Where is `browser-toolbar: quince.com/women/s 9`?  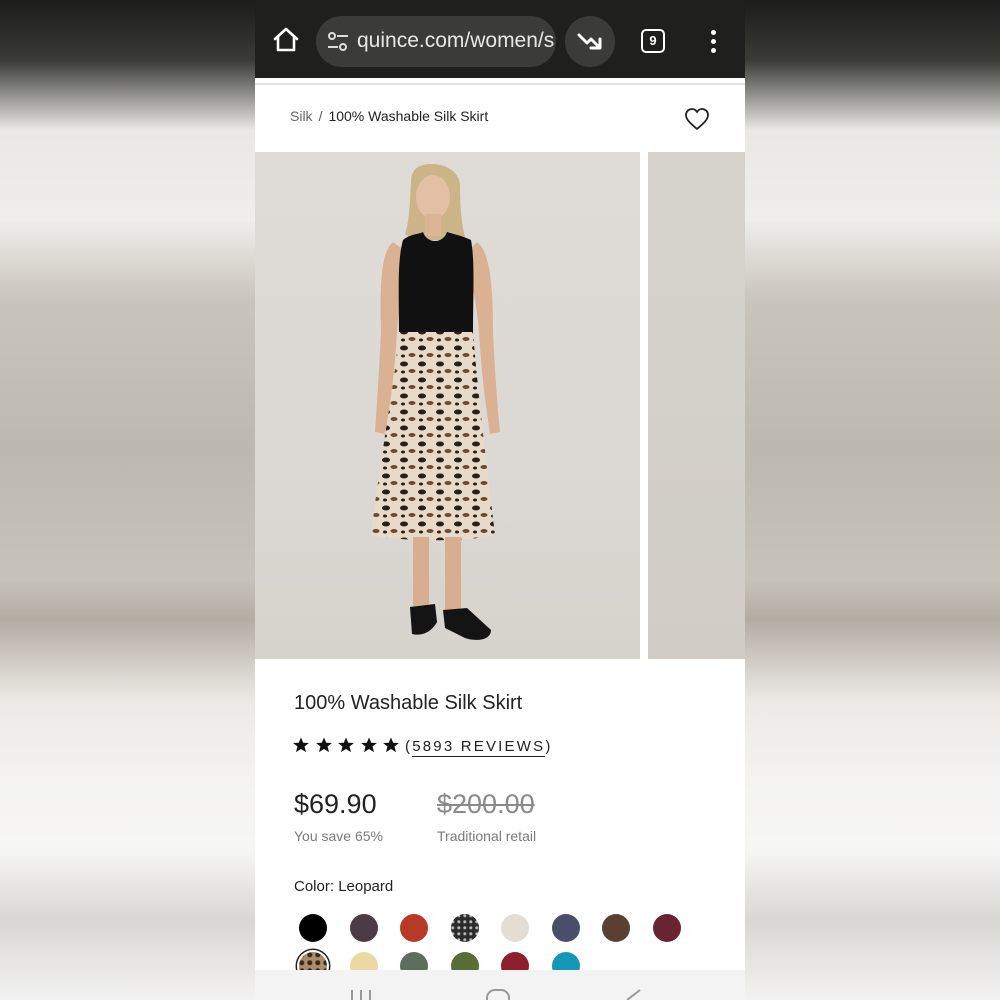 browser-toolbar: quince.com/women/s 9 is located at coordinates (500, 39).